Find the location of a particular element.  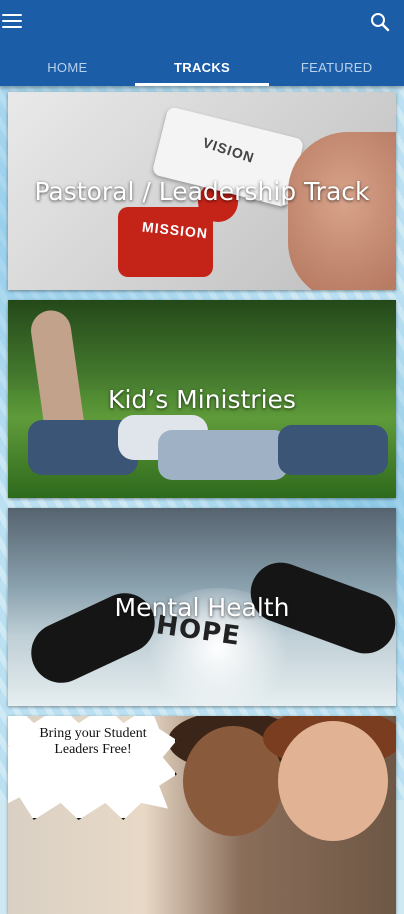

tab-tracks: TRACKS is located at coordinates (202, 68).